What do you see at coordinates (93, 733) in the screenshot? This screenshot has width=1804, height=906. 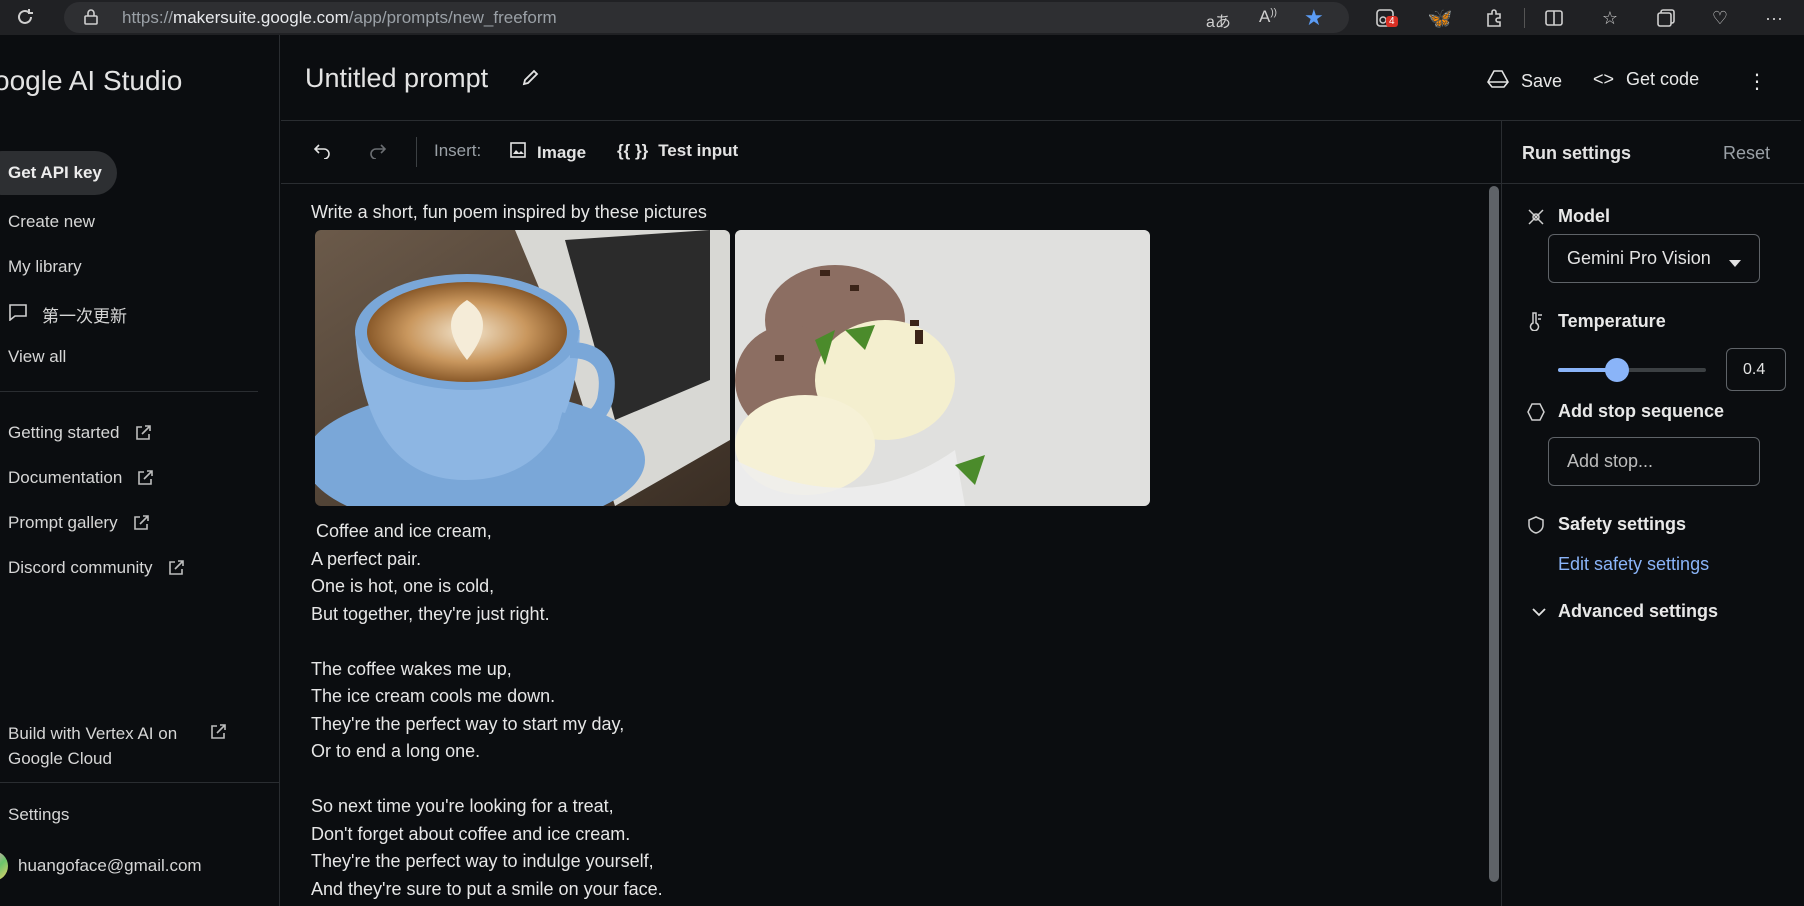 I see `vertex-line-1: Build with Vertex AI on` at bounding box center [93, 733].